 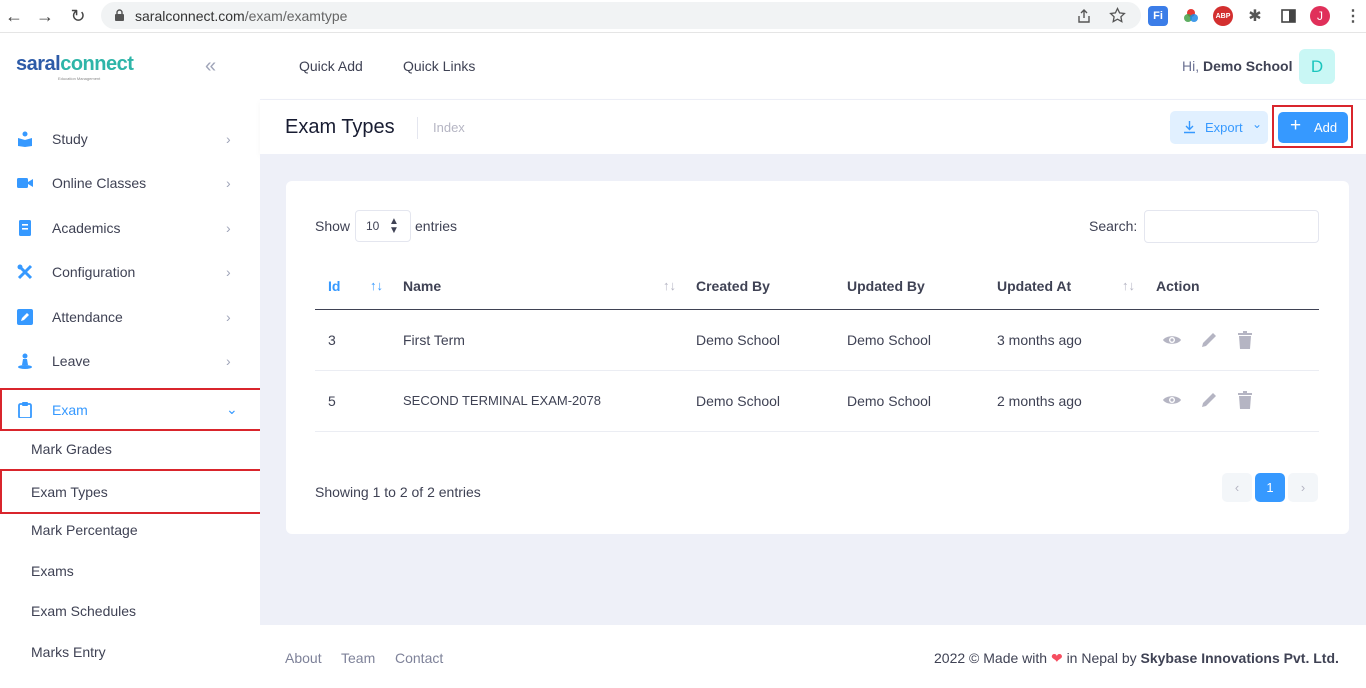 I want to click on logo: saralconnect, so click(x=75, y=64).